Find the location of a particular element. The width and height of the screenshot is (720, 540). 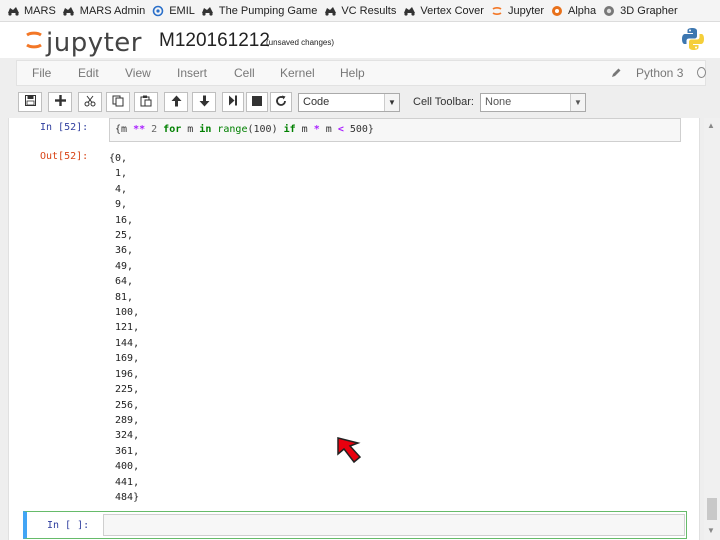

new-code-cell: In [ ]: is located at coordinates (355, 525).